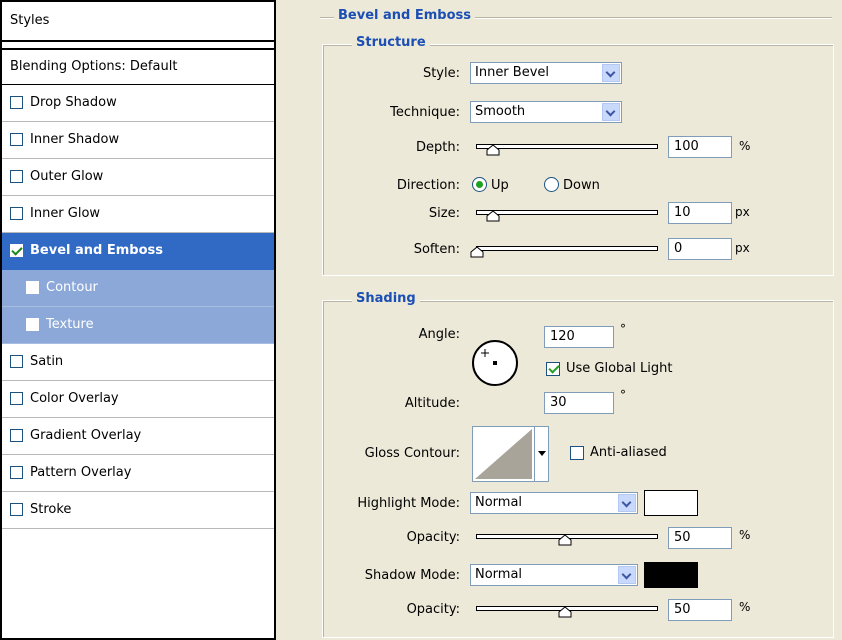 The height and width of the screenshot is (640, 842). What do you see at coordinates (16, 139) in the screenshot?
I see `inner-shadow-checkbox` at bounding box center [16, 139].